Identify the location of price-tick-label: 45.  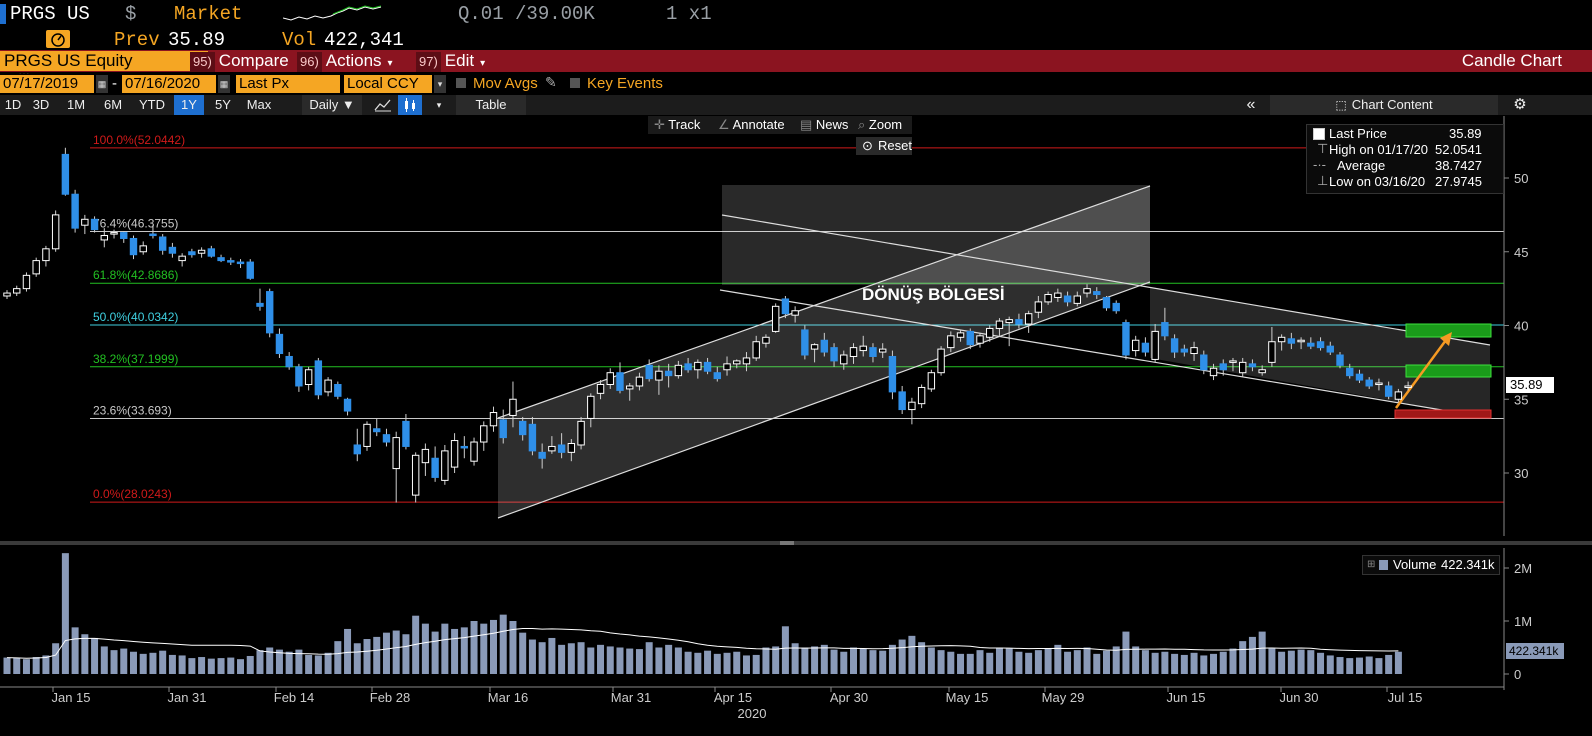
(1521, 252).